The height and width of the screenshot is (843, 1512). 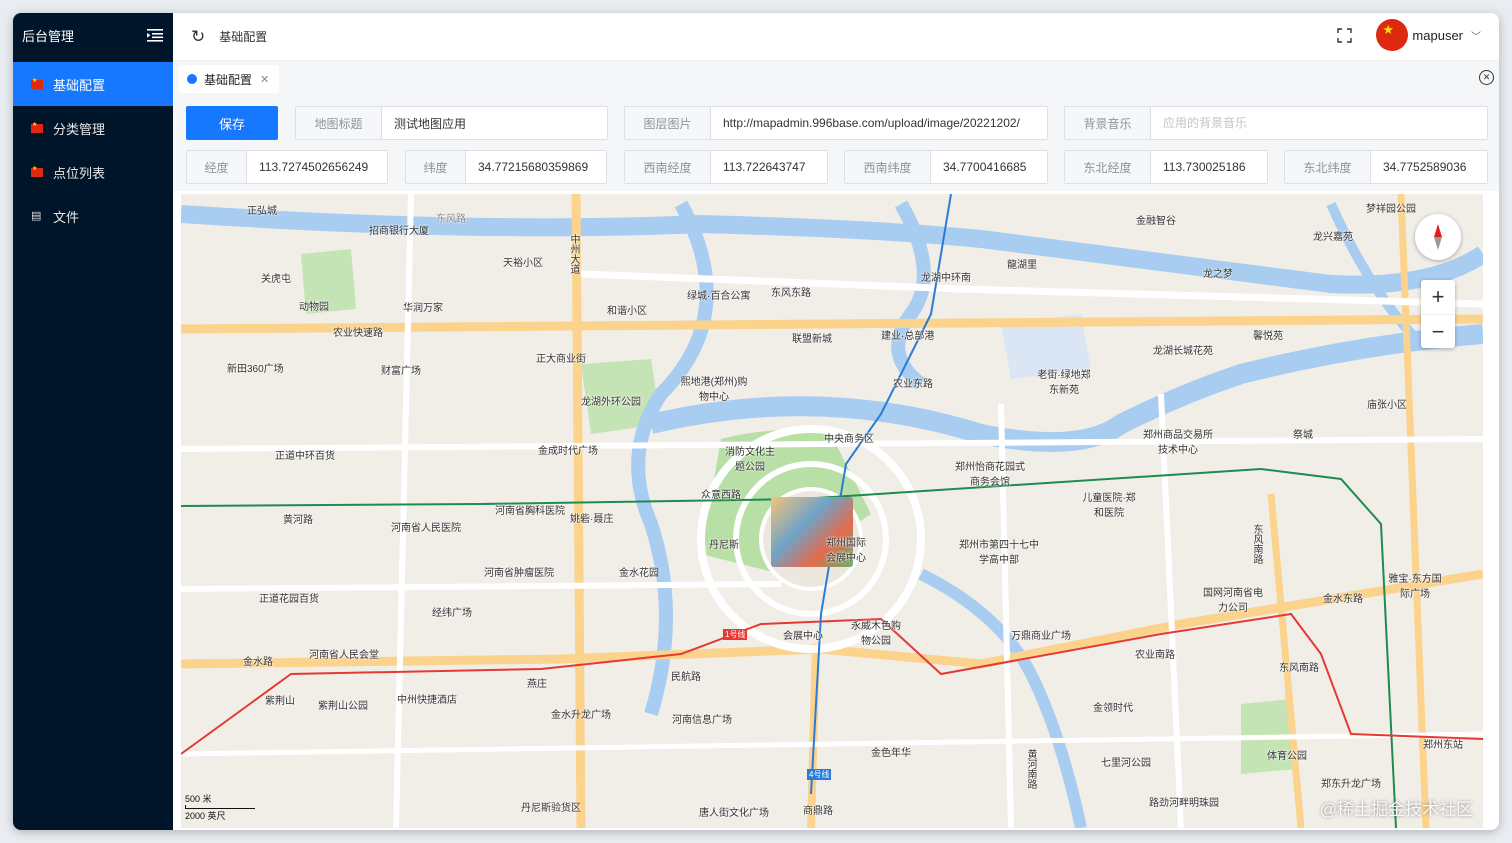 What do you see at coordinates (1030, 769) in the screenshot?
I see `map-label: 黄河南路` at bounding box center [1030, 769].